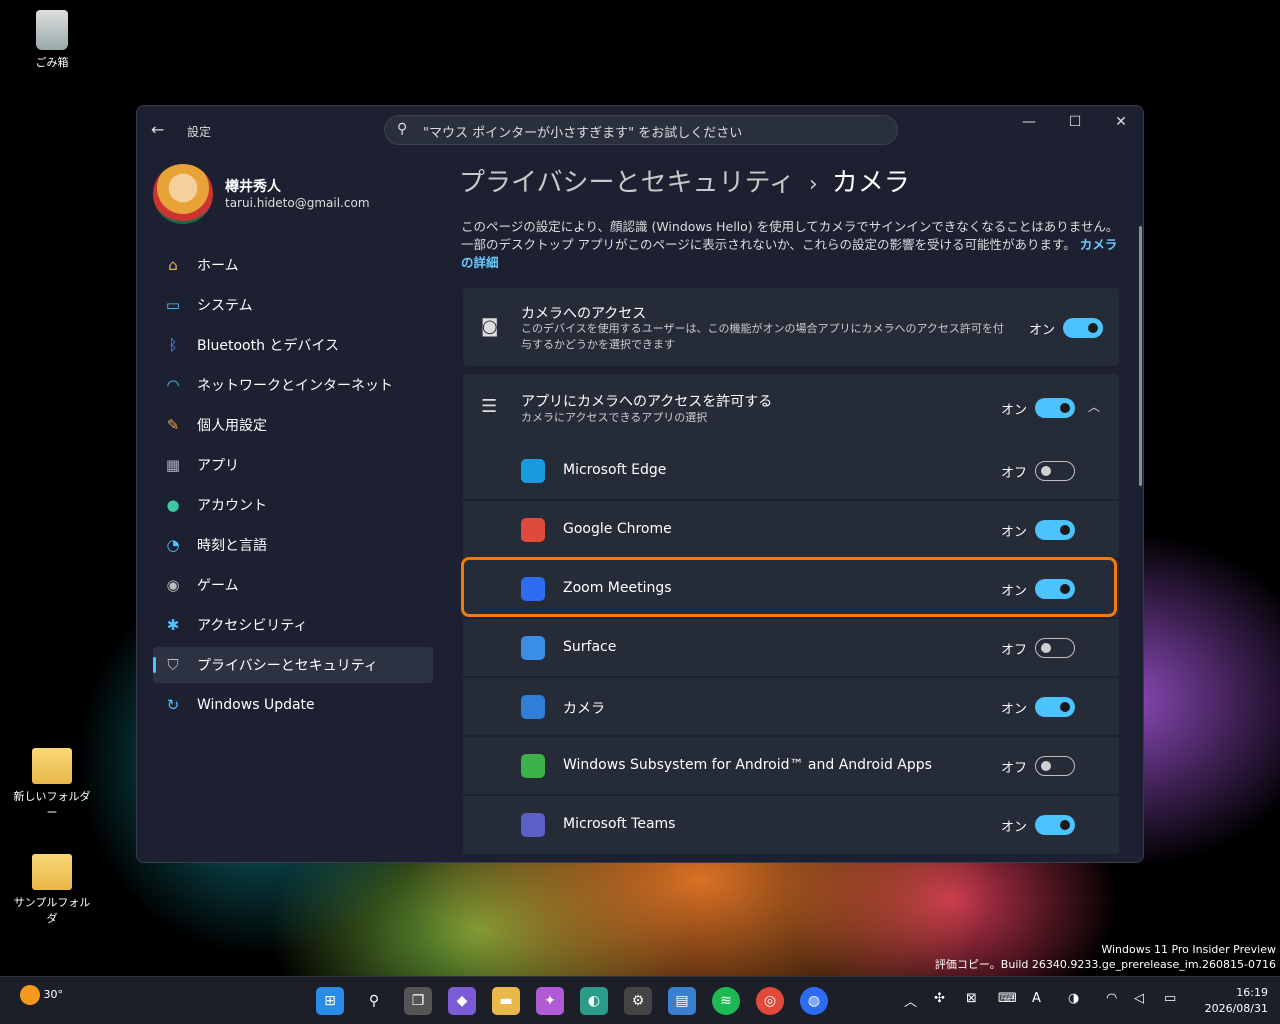 The width and height of the screenshot is (1280, 1024). I want to click on app-access-title: アプリにカメラへのアクセスを許可する, so click(647, 402).